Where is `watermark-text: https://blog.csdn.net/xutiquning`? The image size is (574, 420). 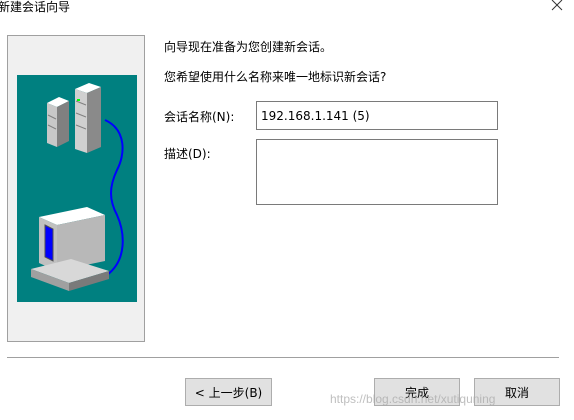
watermark-text: https://blog.csdn.net/xutiquning is located at coordinates (413, 399).